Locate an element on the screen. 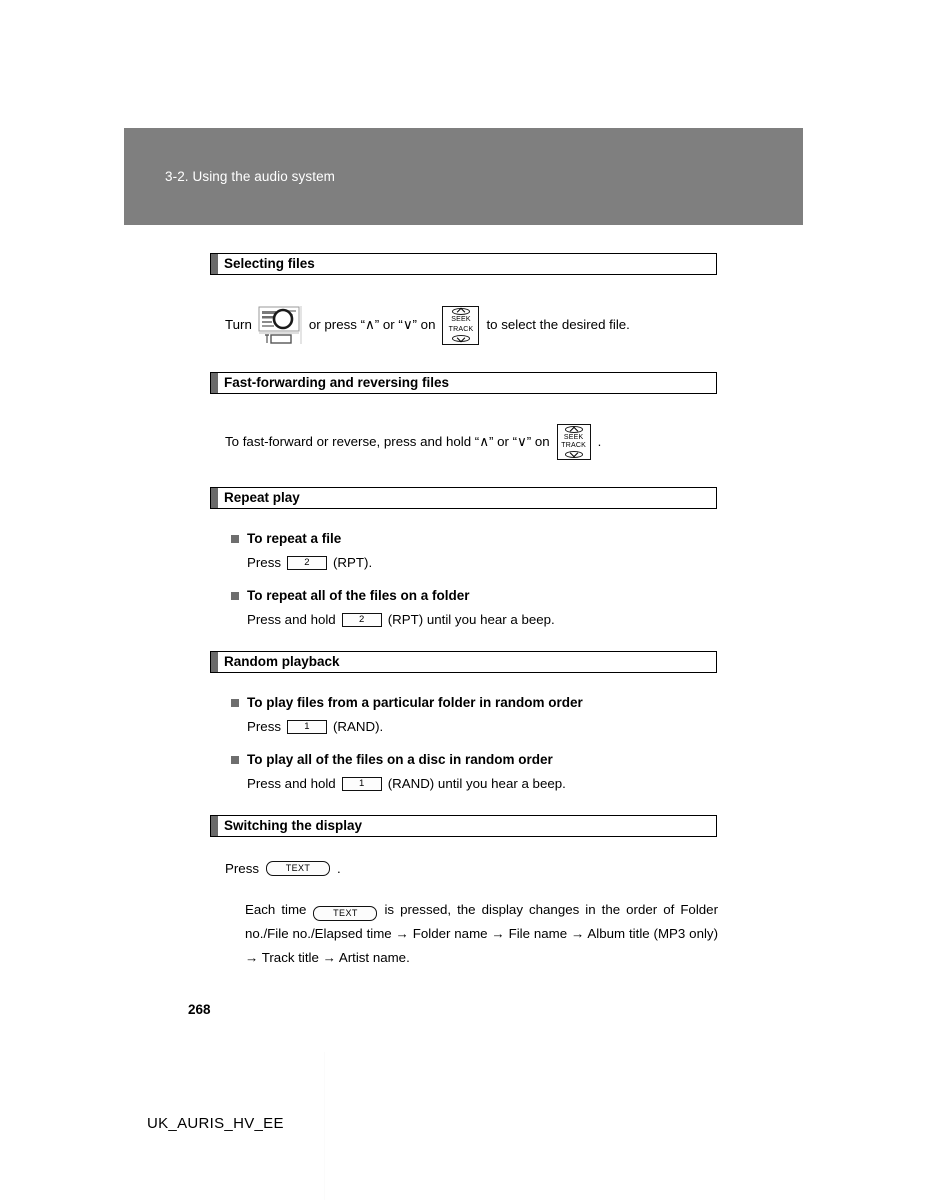 The width and height of the screenshot is (927, 1200). section-header-random-playback: Random playback is located at coordinates (463, 662).